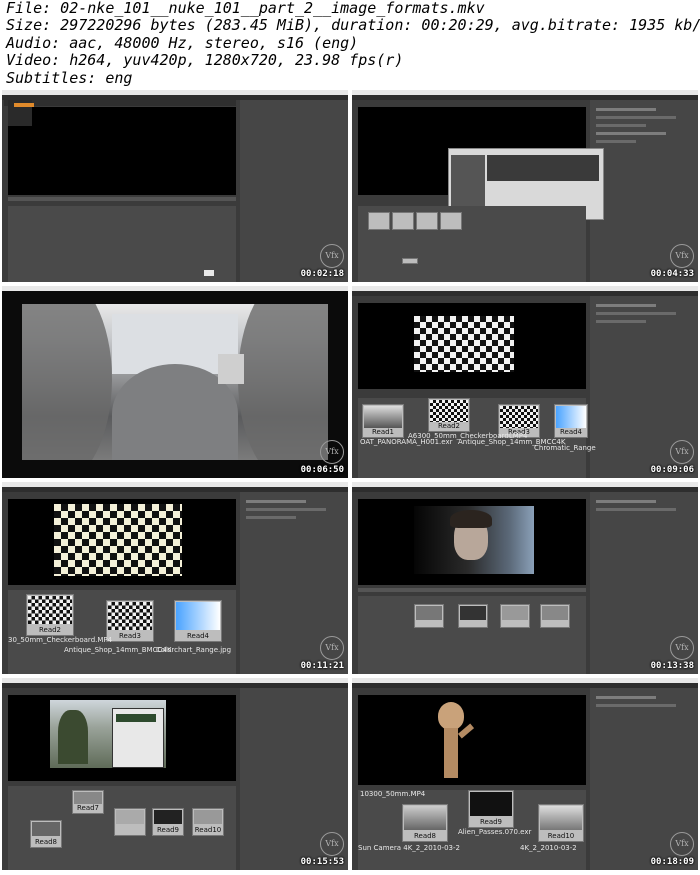  Describe the element at coordinates (322, 274) in the screenshot. I see `timestamp: 00:02:18` at that location.